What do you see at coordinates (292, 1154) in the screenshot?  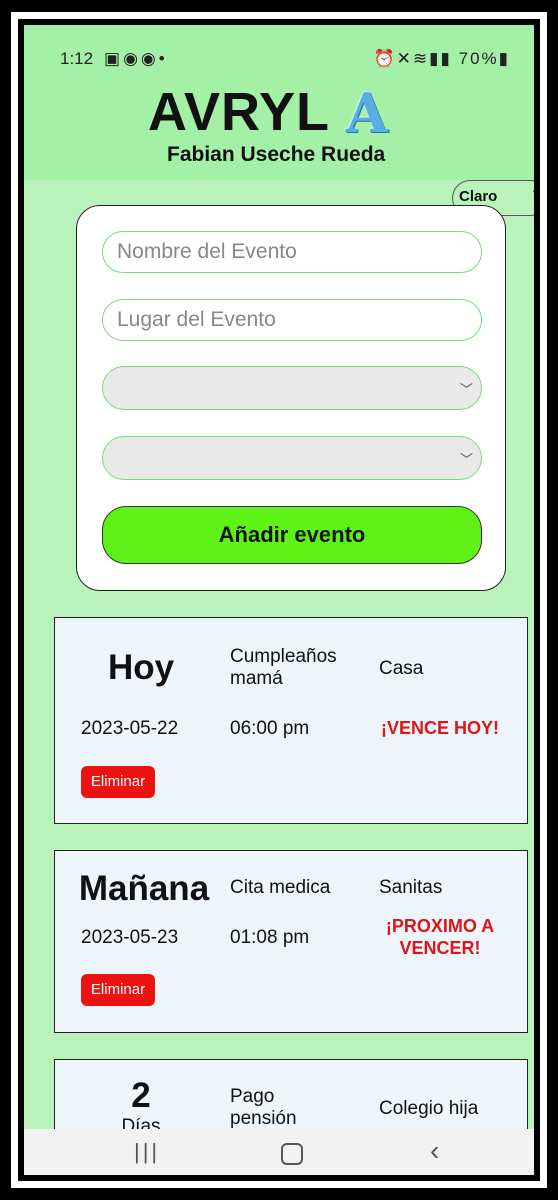 I see `home-icon` at bounding box center [292, 1154].